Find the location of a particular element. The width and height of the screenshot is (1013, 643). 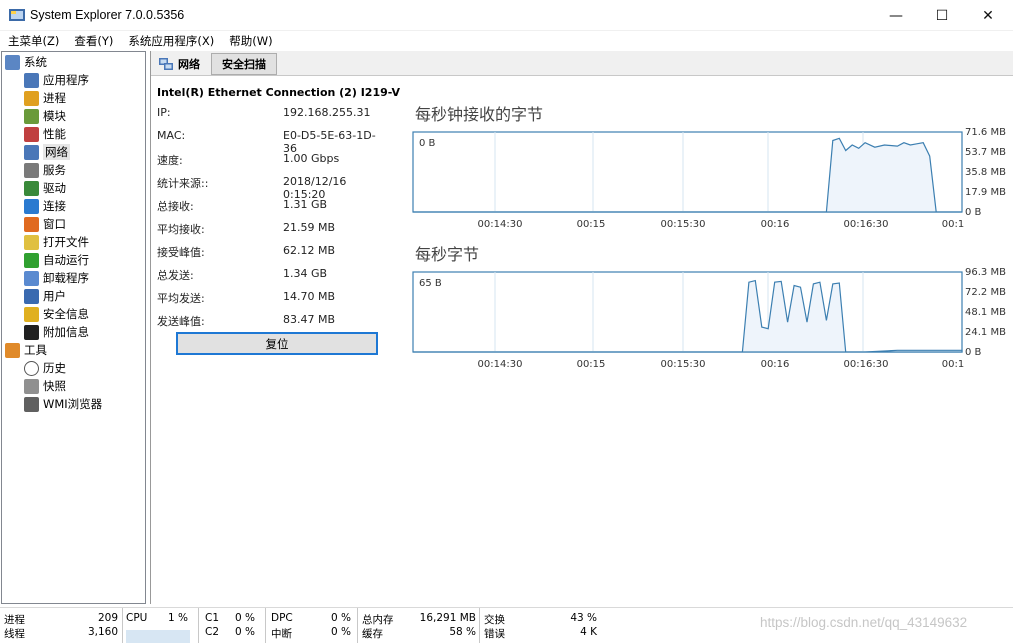

tab-network-label: 网络 is located at coordinates (189, 64).